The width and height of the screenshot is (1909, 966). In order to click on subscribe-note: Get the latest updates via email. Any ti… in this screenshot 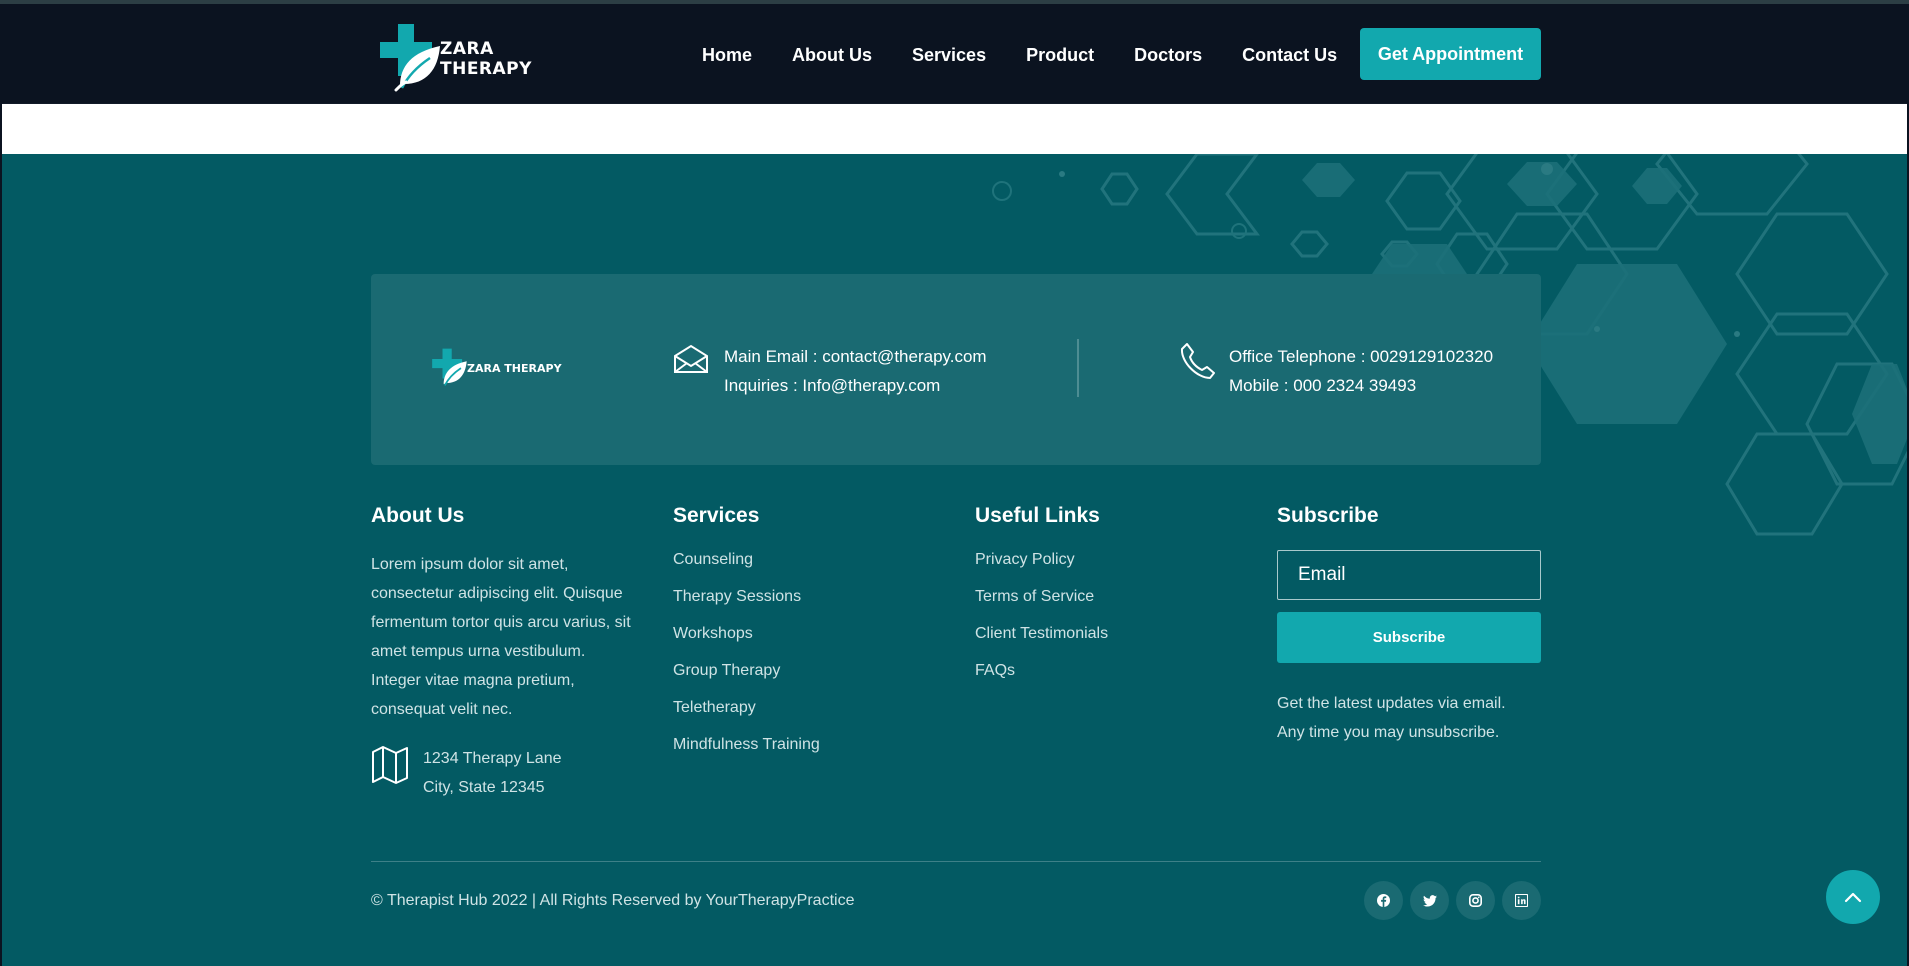, I will do `click(1409, 718)`.